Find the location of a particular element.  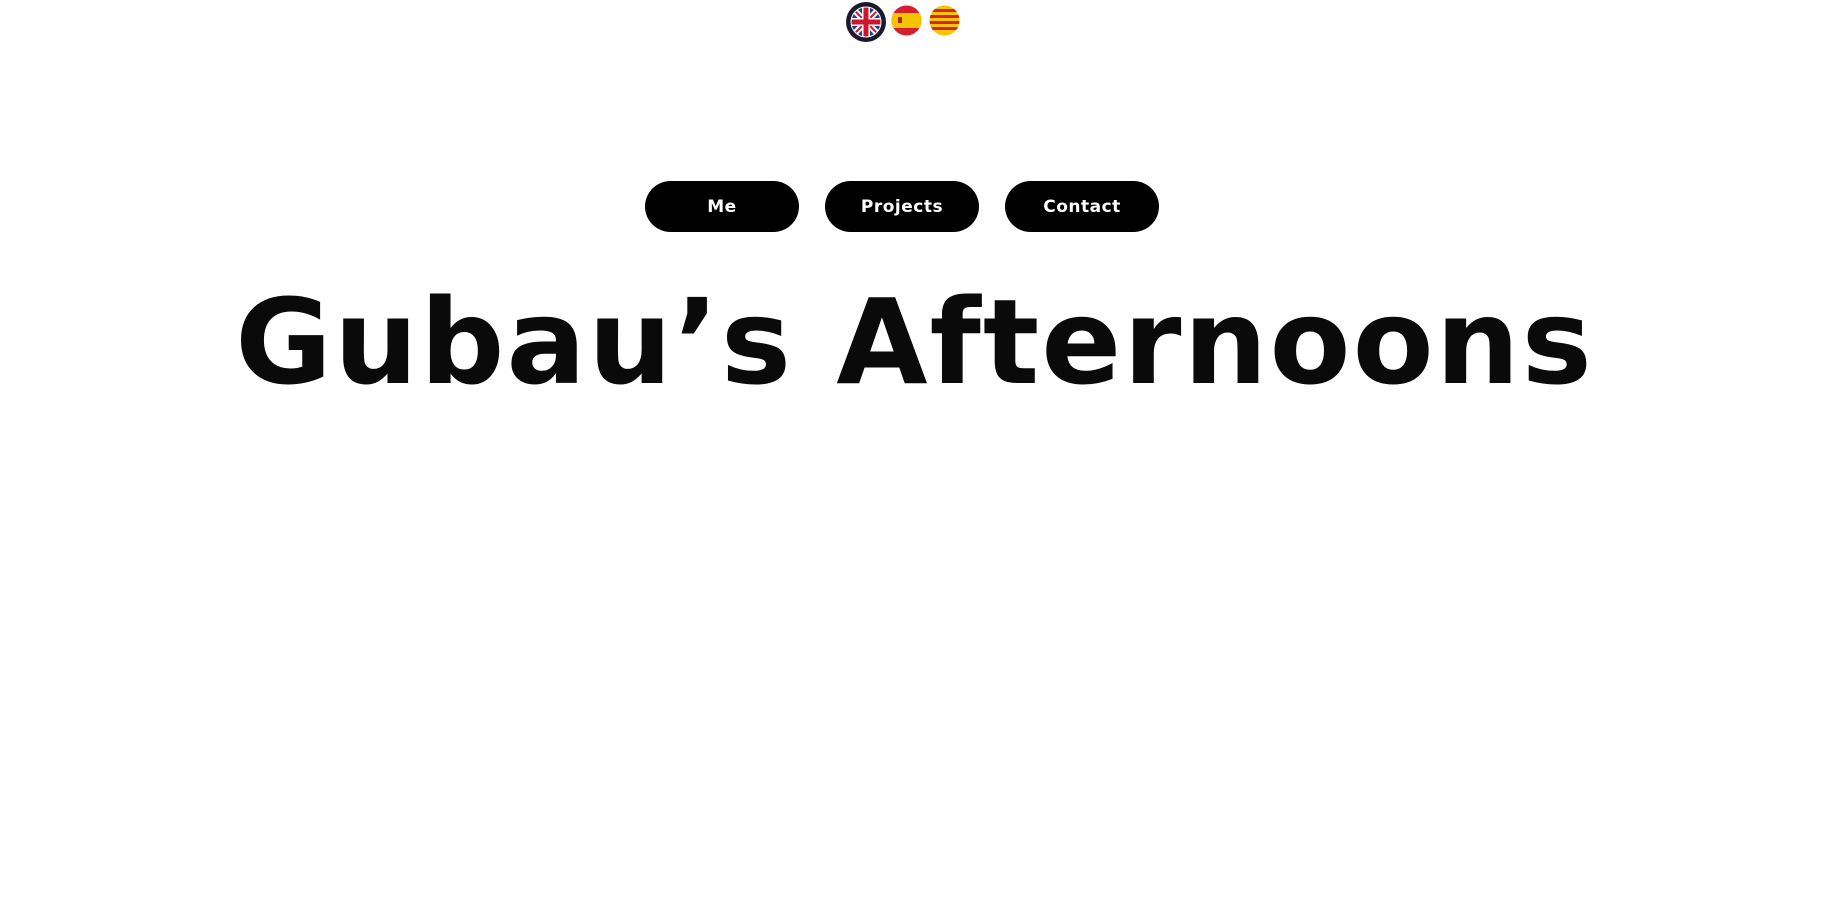

language-selector is located at coordinates (914, 22).